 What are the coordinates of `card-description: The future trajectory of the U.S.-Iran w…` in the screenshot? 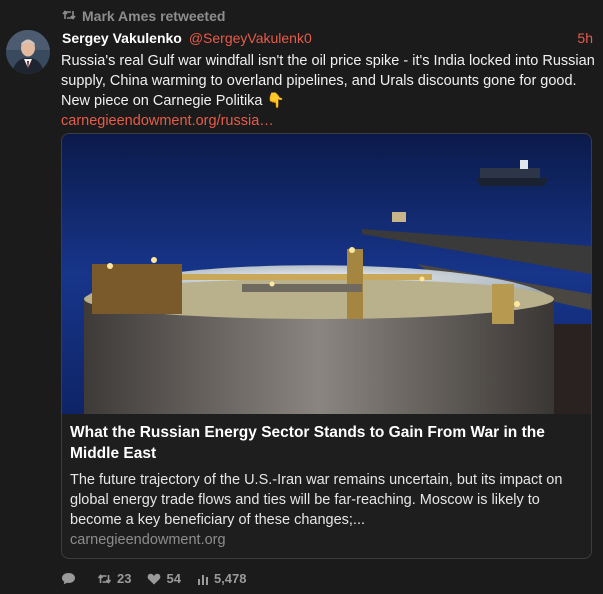 It's located at (316, 500).